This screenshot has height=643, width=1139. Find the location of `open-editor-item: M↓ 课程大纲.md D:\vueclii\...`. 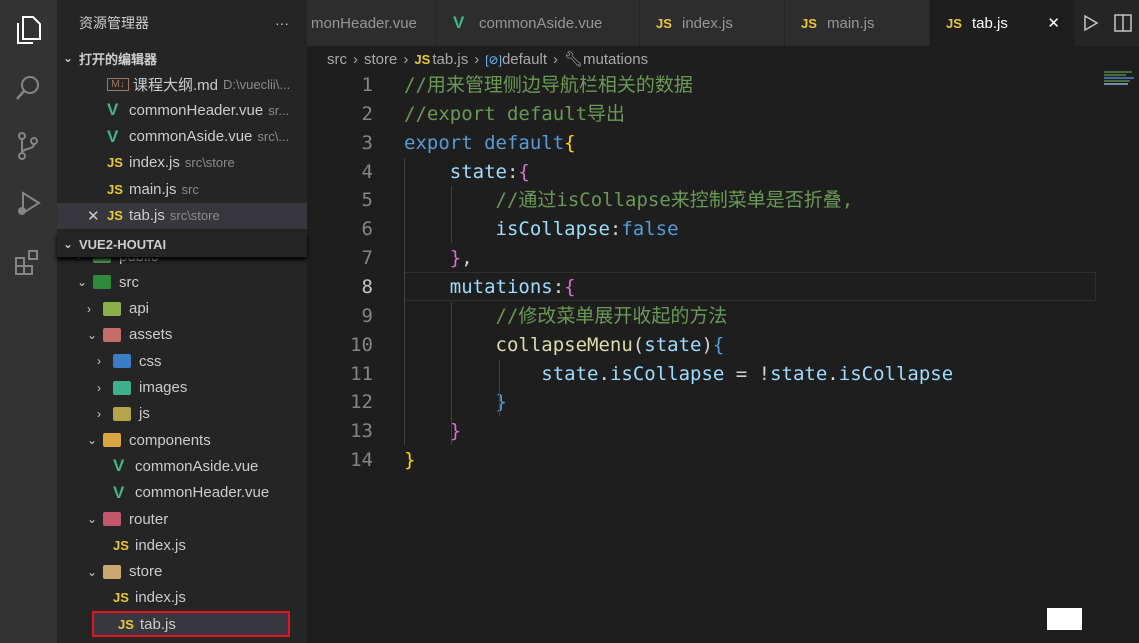

open-editor-item: M↓ 课程大纲.md D:\vueclii\... is located at coordinates (182, 84).